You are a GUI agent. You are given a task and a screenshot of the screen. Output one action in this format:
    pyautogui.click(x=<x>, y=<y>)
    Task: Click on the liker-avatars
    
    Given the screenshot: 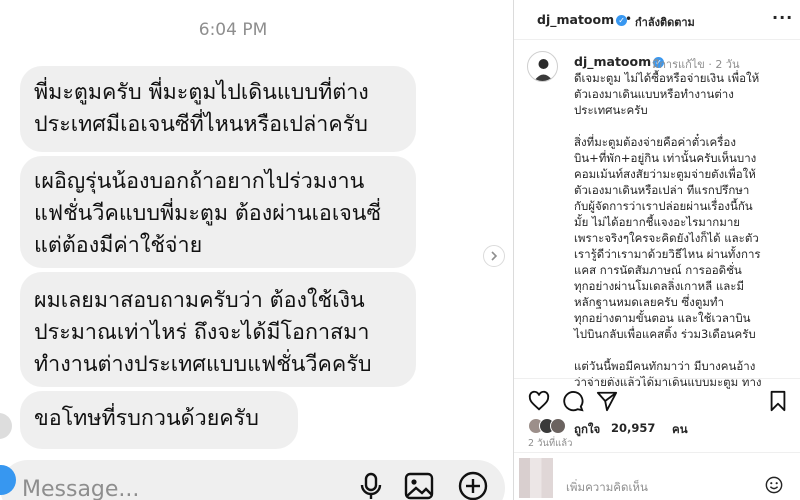 What is the action you would take?
    pyautogui.click(x=548, y=427)
    